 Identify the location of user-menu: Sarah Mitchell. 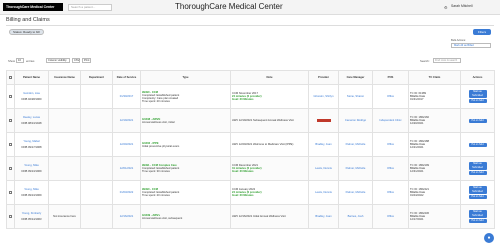
(461, 6).